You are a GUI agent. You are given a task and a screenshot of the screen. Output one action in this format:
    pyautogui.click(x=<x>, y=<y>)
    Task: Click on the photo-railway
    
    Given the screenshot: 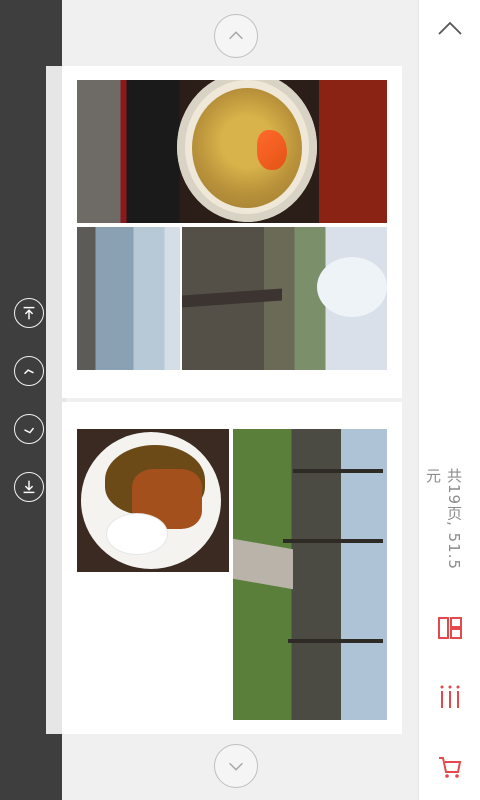 What is the action you would take?
    pyautogui.click(x=284, y=298)
    